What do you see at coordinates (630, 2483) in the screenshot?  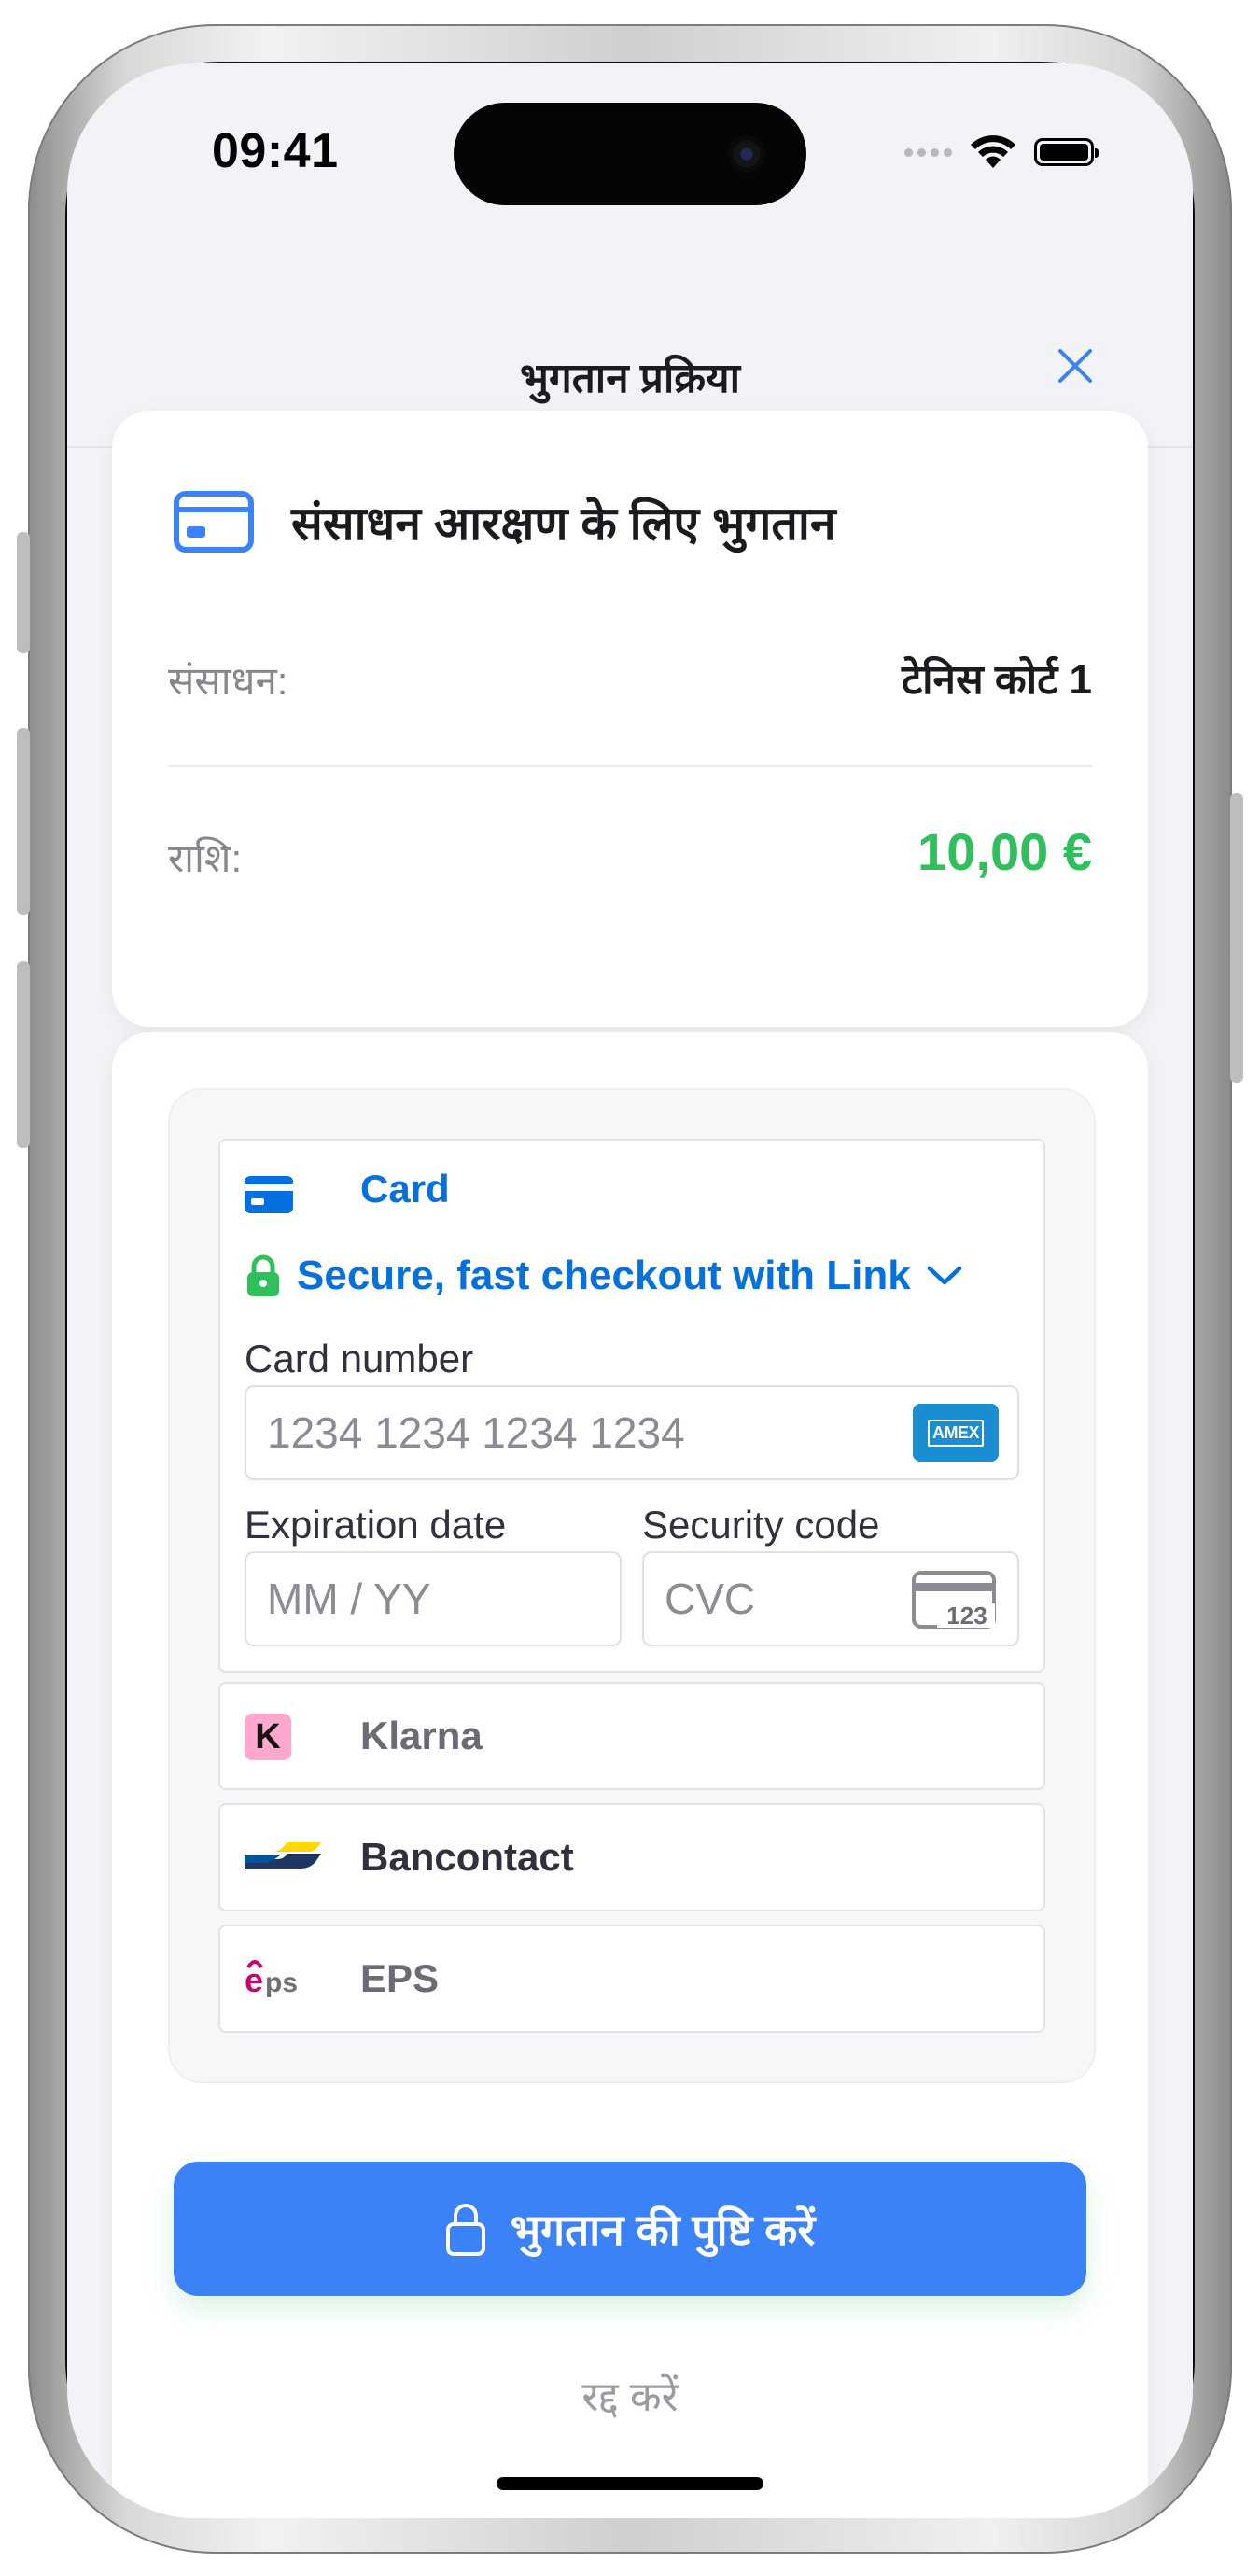 I see `home-indicator` at bounding box center [630, 2483].